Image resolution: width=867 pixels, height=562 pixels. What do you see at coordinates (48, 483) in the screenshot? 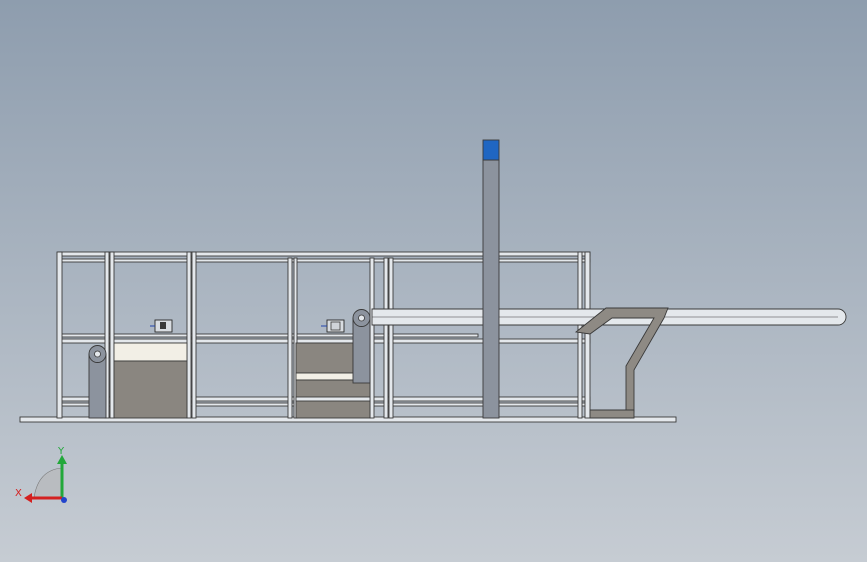
I see `triad-plane` at bounding box center [48, 483].